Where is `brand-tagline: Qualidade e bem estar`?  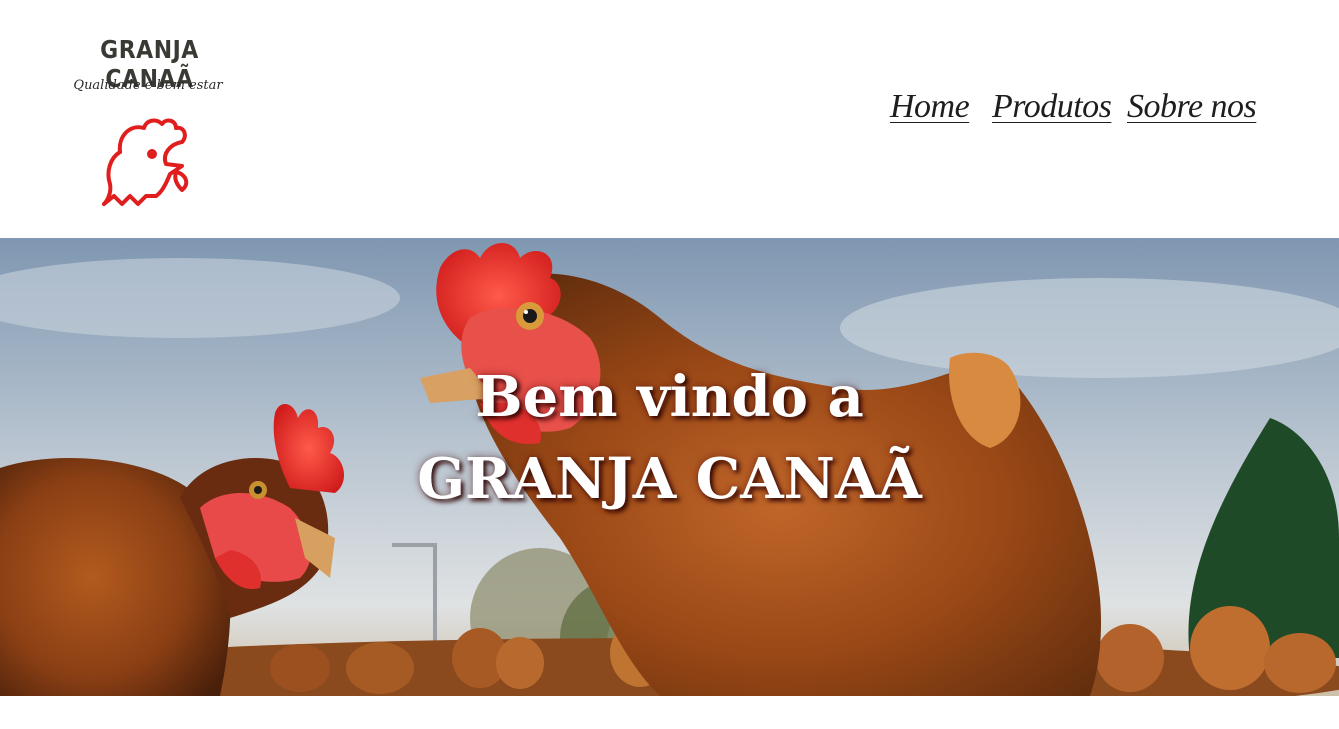
brand-tagline: Qualidade e bem estar is located at coordinates (148, 85).